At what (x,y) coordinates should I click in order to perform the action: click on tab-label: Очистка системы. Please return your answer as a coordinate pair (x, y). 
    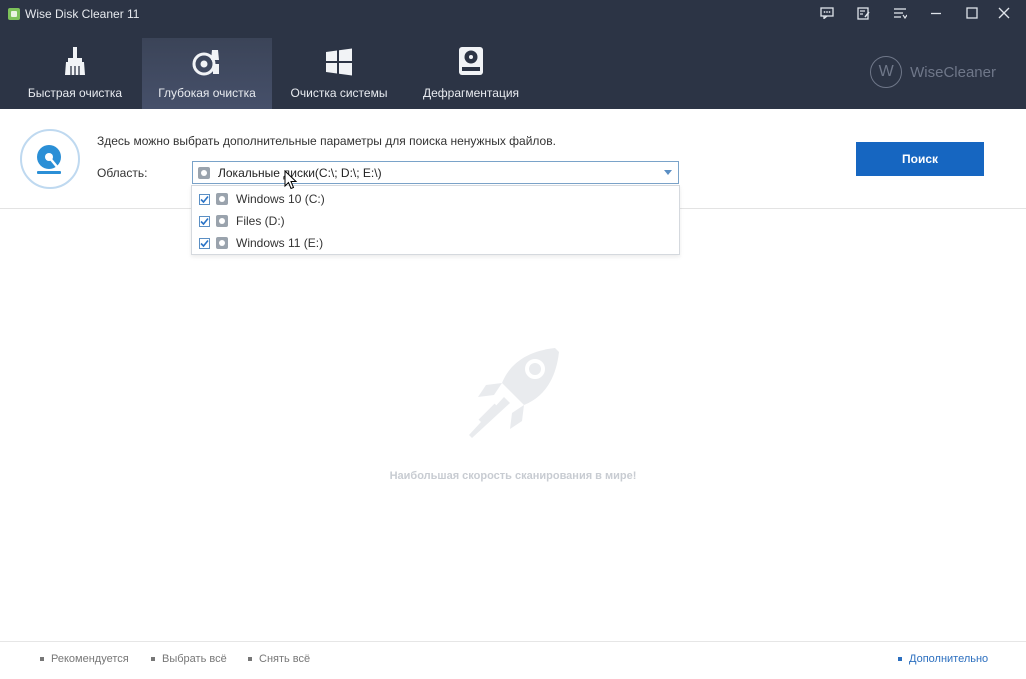
    Looking at the image, I should click on (339, 93).